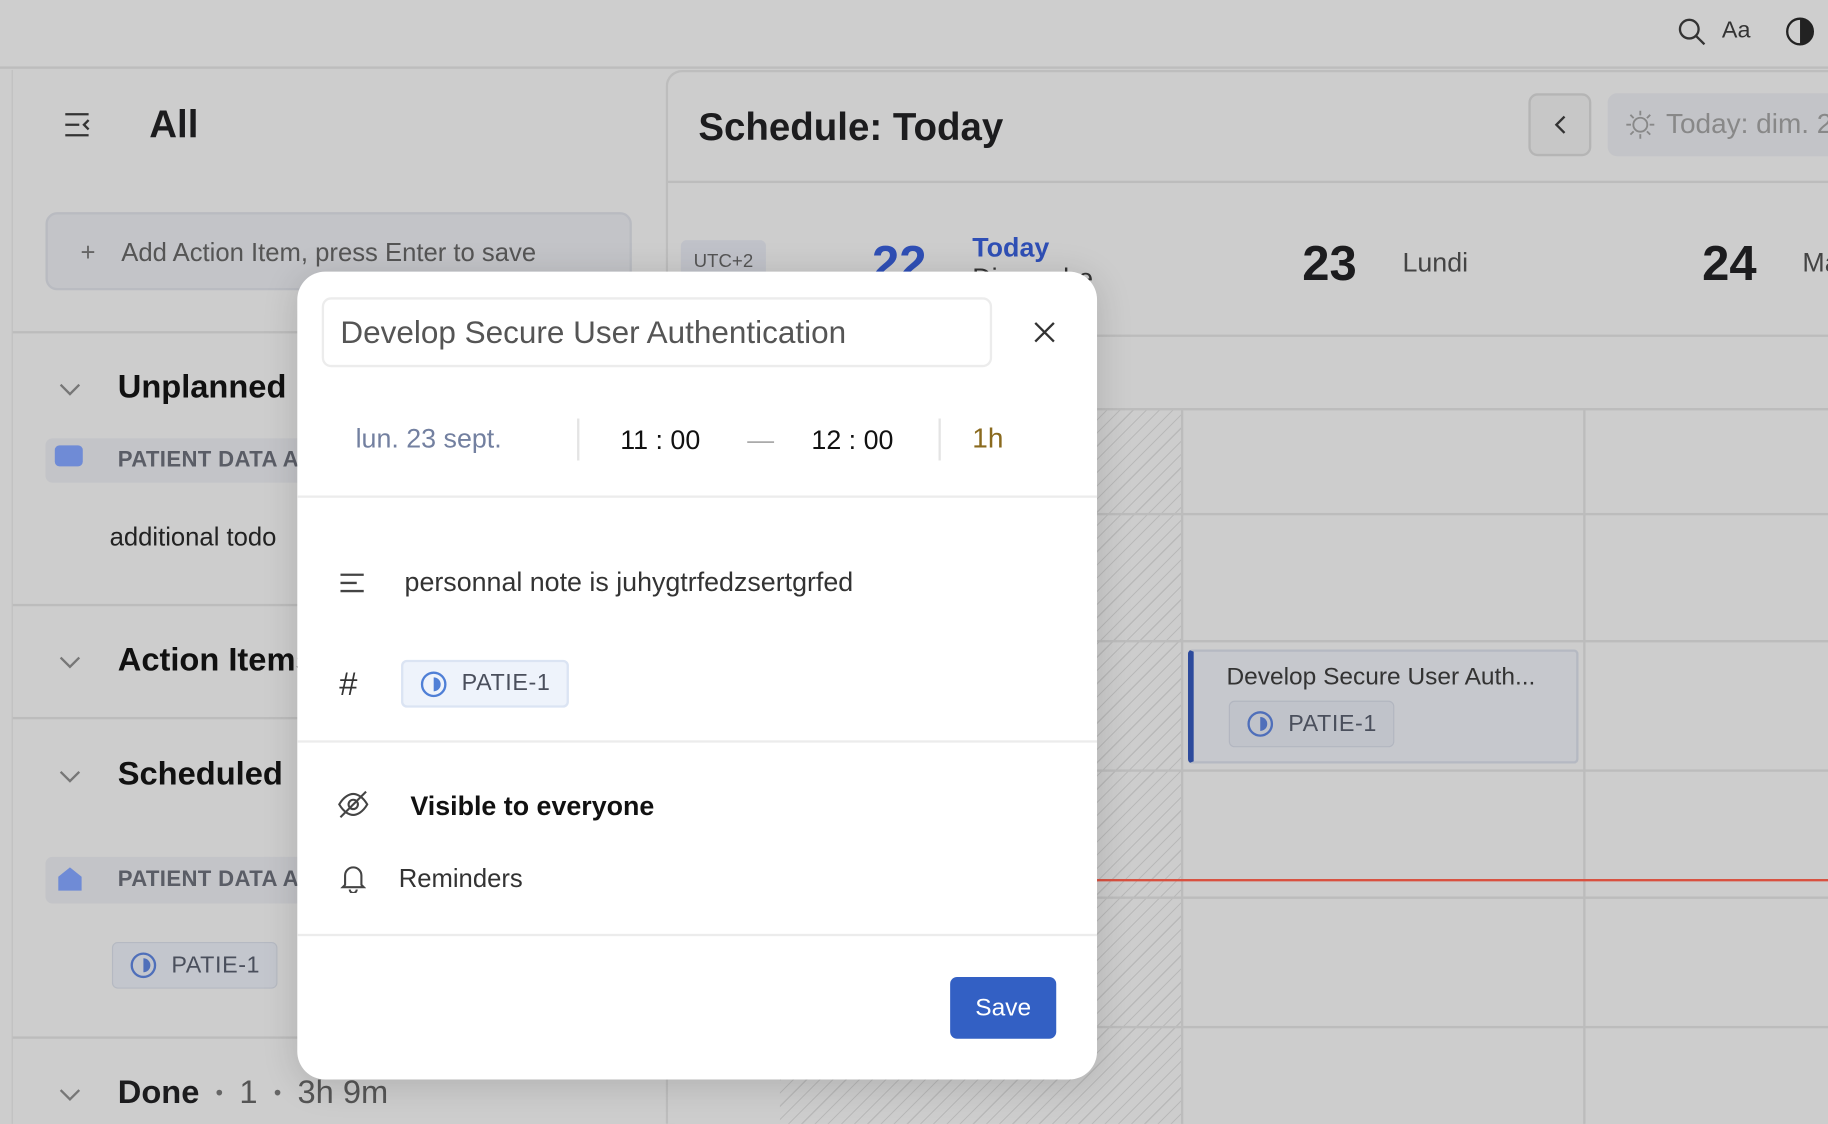 This screenshot has width=1828, height=1124. I want to click on section-action-items: Action Items, so click(216, 659).